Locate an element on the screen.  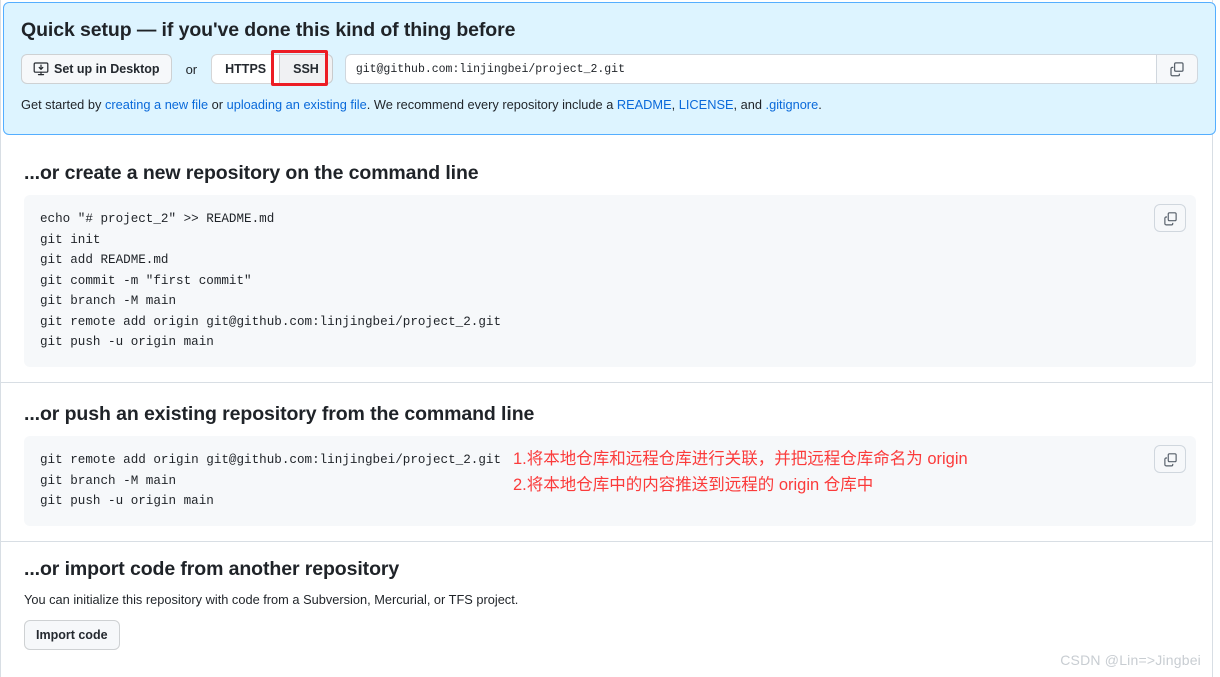
hint-suffix: . is located at coordinates (820, 105).